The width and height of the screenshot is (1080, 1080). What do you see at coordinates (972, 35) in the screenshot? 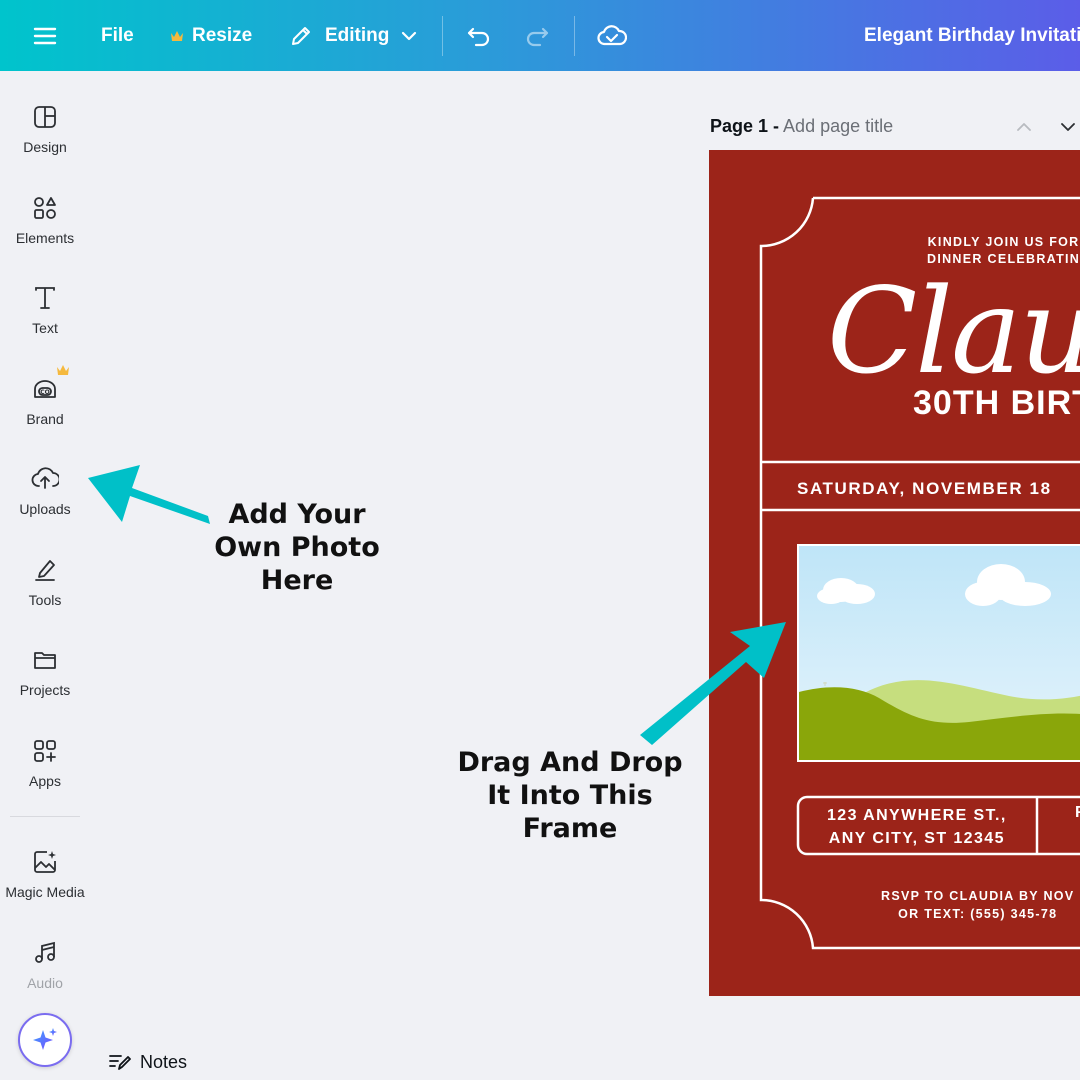
I see `document-title: Elegant Birthday Invitatio` at bounding box center [972, 35].